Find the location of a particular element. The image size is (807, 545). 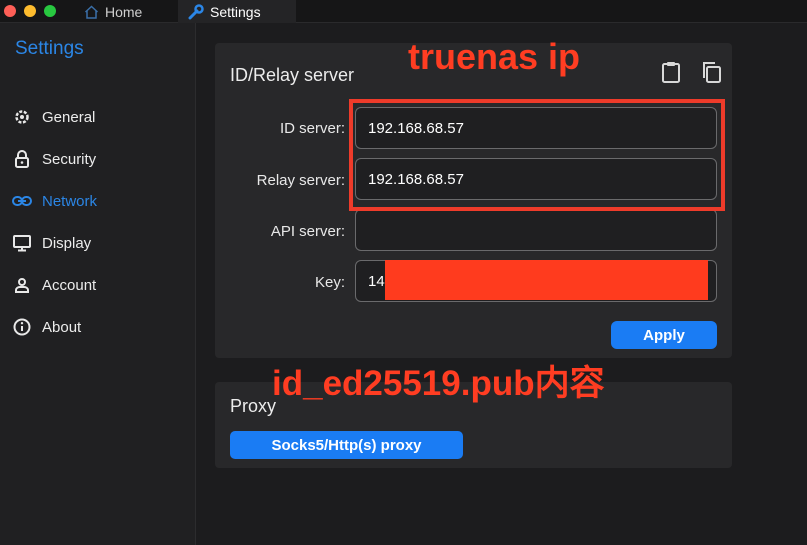

tab-home-label: Home is located at coordinates (124, 11).